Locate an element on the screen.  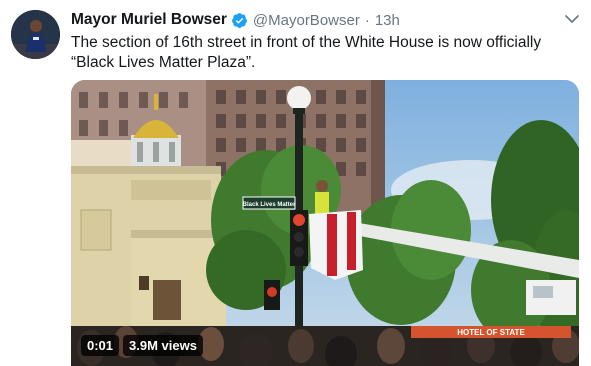
street-sign-text: Black Lives Matter is located at coordinates (269, 205).